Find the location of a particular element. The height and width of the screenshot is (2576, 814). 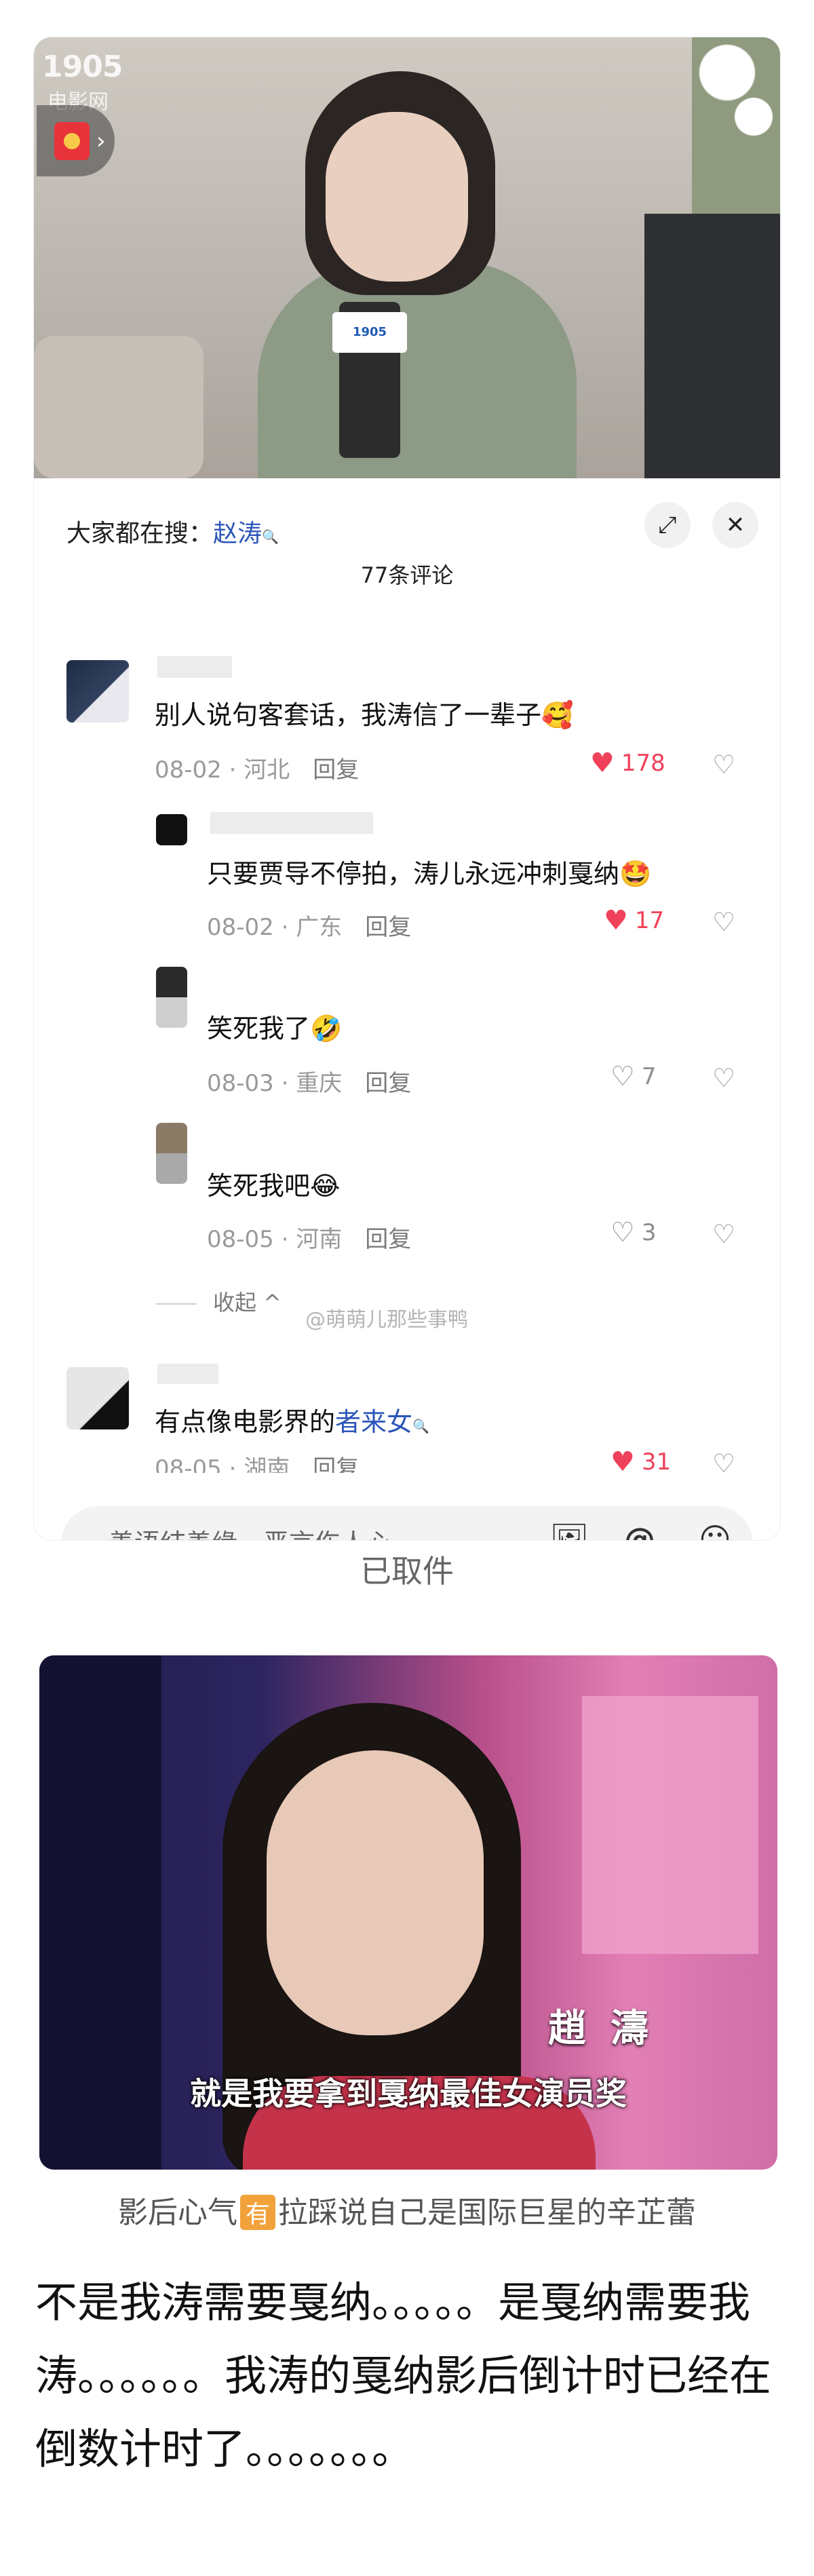

keyword-link: 者来女 is located at coordinates (373, 1422).